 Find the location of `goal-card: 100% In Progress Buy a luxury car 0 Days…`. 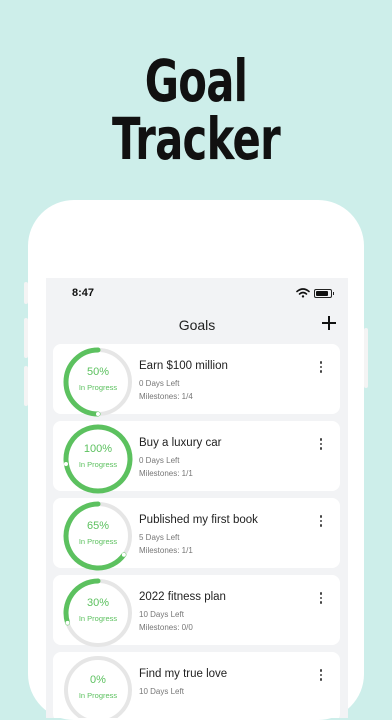

goal-card: 100% In Progress Buy a luxury car 0 Days… is located at coordinates (196, 457).